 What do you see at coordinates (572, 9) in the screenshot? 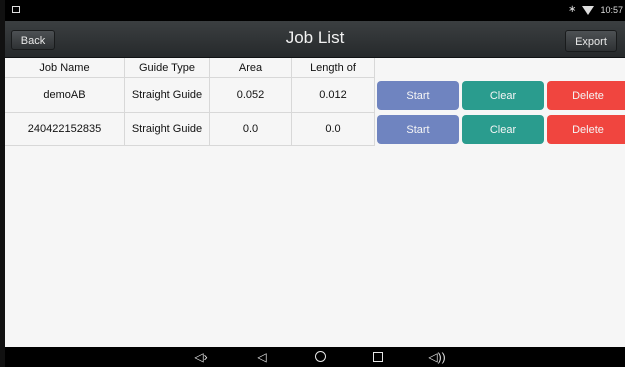
I see `bluetooth-icon: ∗` at bounding box center [572, 9].